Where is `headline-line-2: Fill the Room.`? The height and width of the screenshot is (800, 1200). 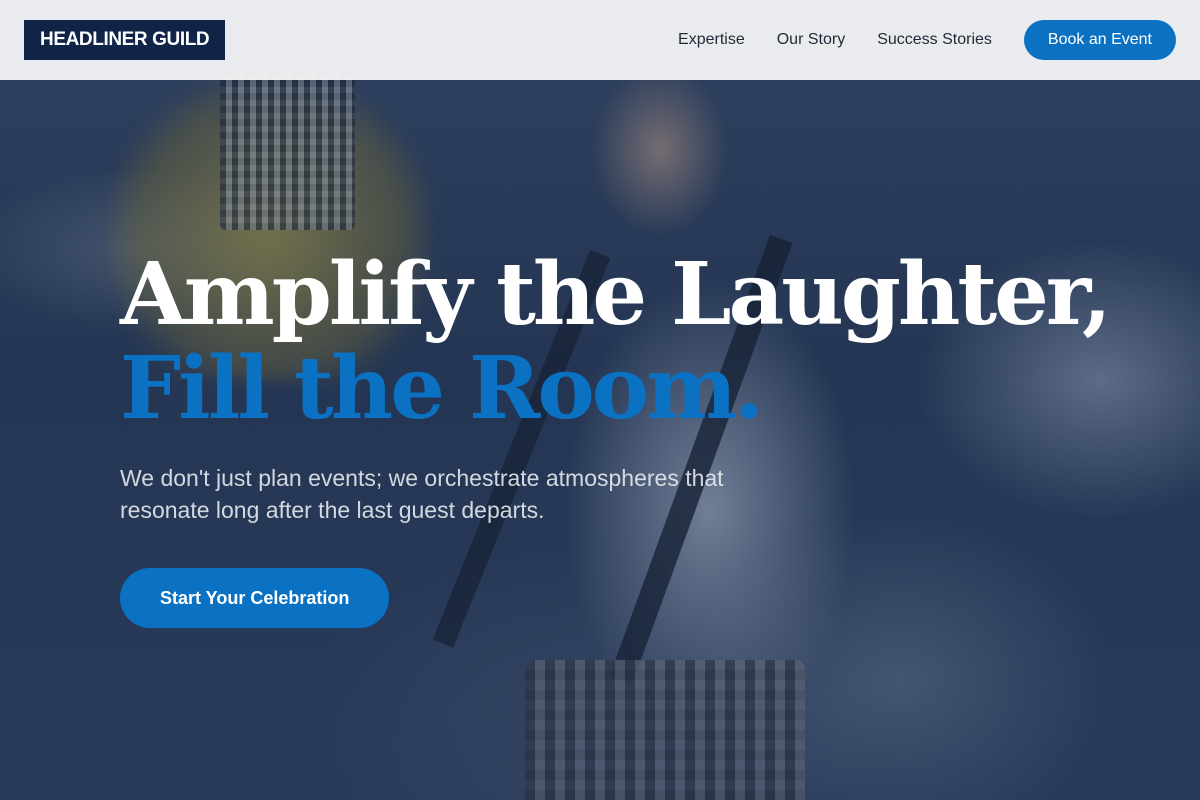
headline-line-2: Fill the Room. is located at coordinates (442, 388).